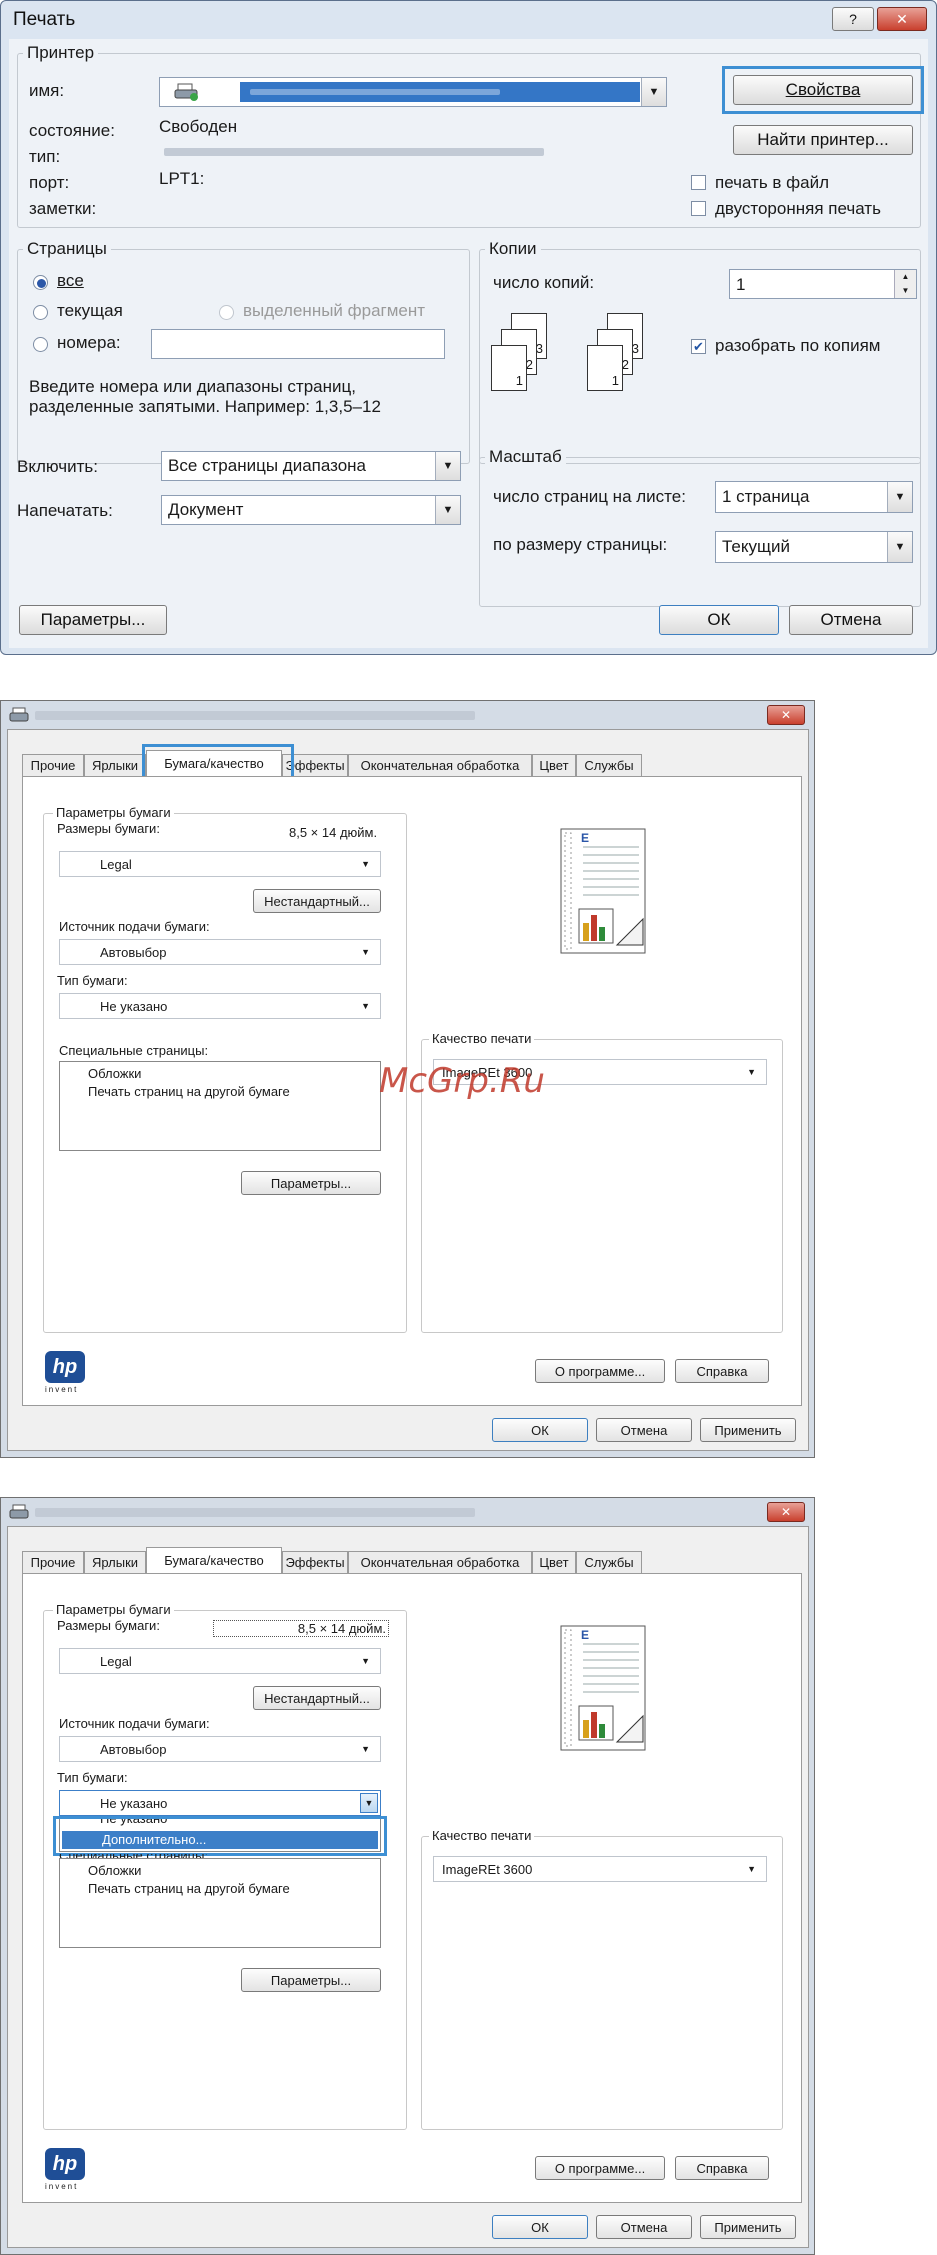 This screenshot has width=937, height=2255. I want to click on radio-all-label: все, so click(70, 280).